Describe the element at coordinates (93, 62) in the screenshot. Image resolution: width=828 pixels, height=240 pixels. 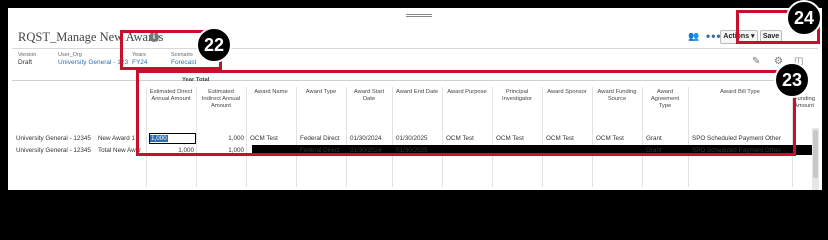
I see `pov-value-user-org: University General - 1234` at that location.